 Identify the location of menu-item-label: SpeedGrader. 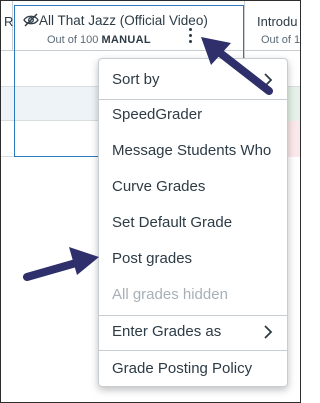
(157, 114).